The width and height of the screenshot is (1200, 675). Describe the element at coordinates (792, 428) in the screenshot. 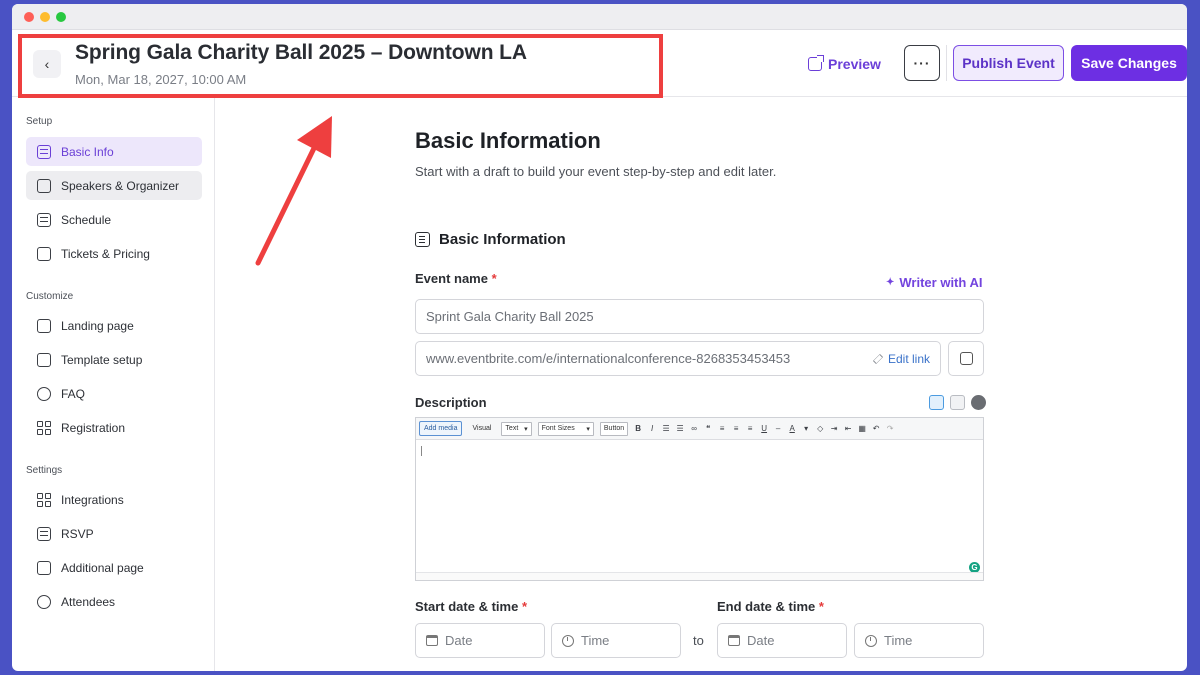

I see `text-color-icon: A` at that location.